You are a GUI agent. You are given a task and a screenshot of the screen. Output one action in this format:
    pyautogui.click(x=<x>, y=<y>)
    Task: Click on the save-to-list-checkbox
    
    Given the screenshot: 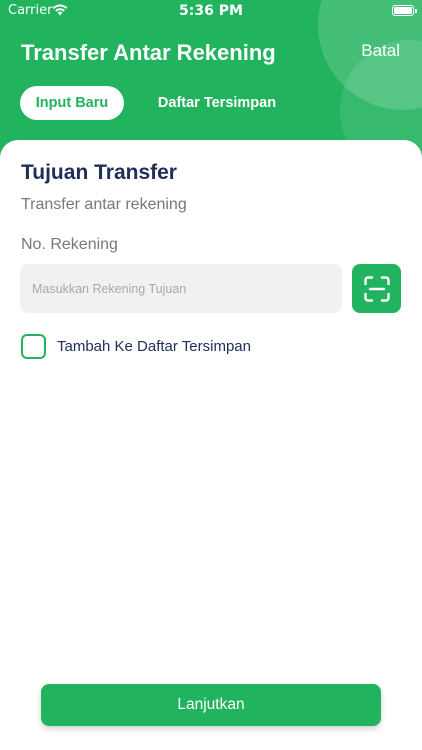 What is the action you would take?
    pyautogui.click(x=33, y=346)
    